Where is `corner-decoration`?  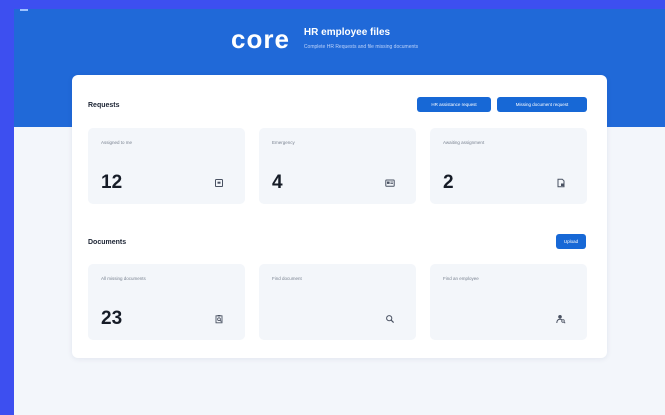 corner-decoration is located at coordinates (24, 10).